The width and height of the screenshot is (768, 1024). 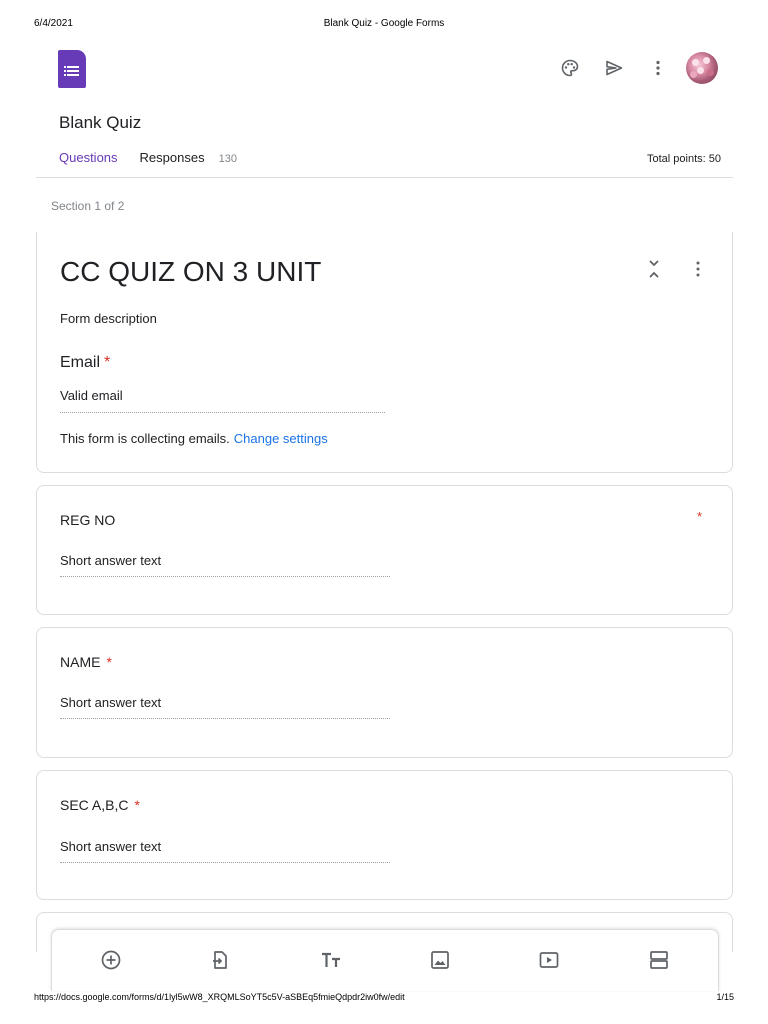 What do you see at coordinates (72, 69) in the screenshot?
I see `forms-logo-icon` at bounding box center [72, 69].